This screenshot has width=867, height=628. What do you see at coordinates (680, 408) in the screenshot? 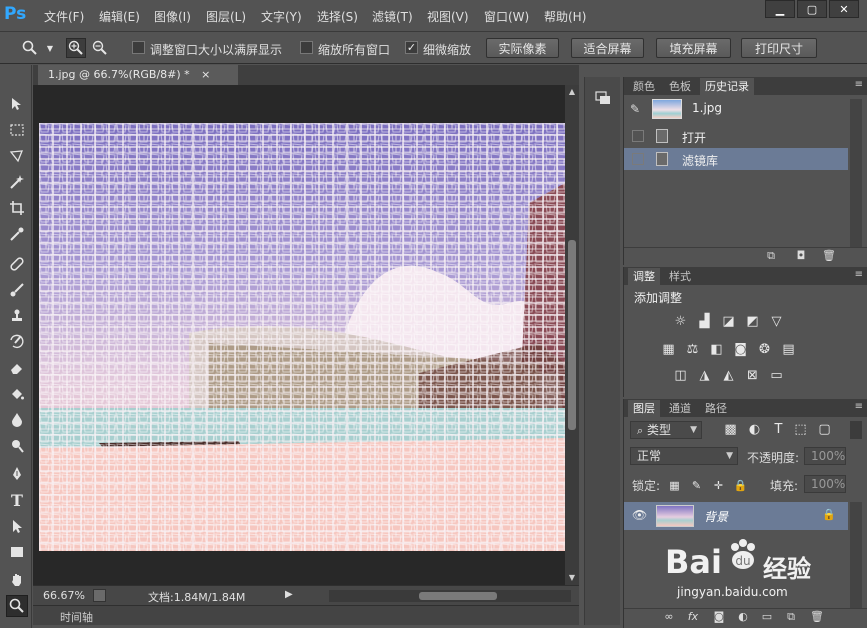
I see `tab-channels: 通道` at bounding box center [680, 408].